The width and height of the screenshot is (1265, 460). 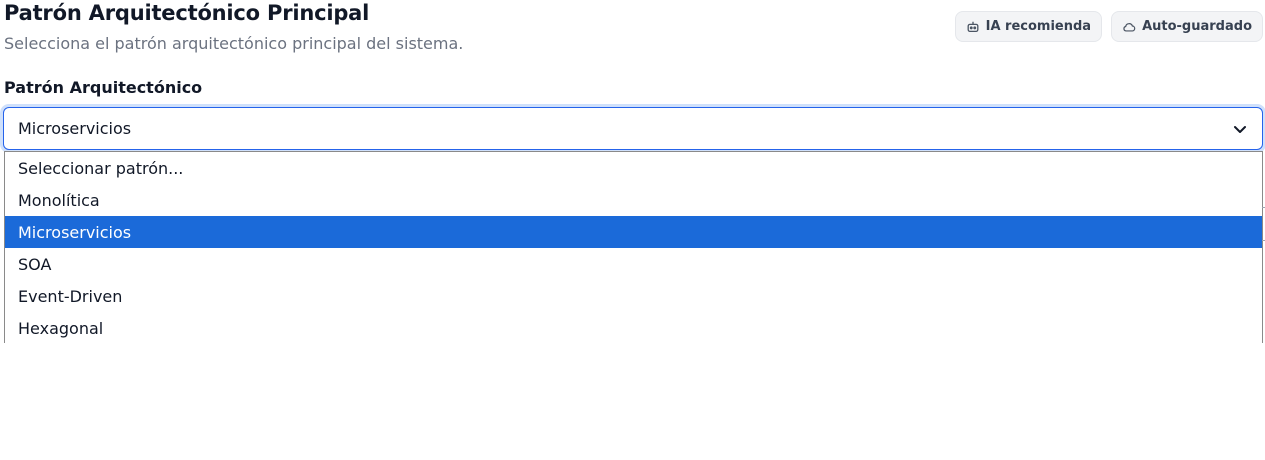 What do you see at coordinates (633, 296) in the screenshot?
I see `option-event-driven: Event-Driven` at bounding box center [633, 296].